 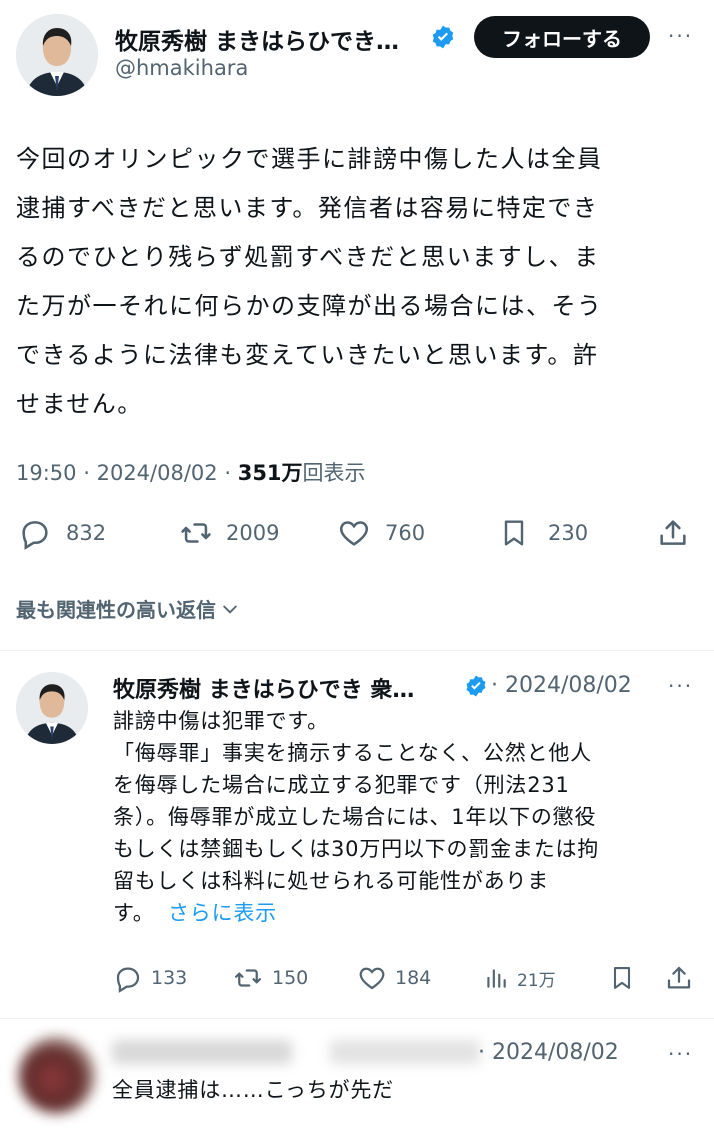 I want to click on reply-line: 誹謗中傷は犯罪です。, so click(x=221, y=721).